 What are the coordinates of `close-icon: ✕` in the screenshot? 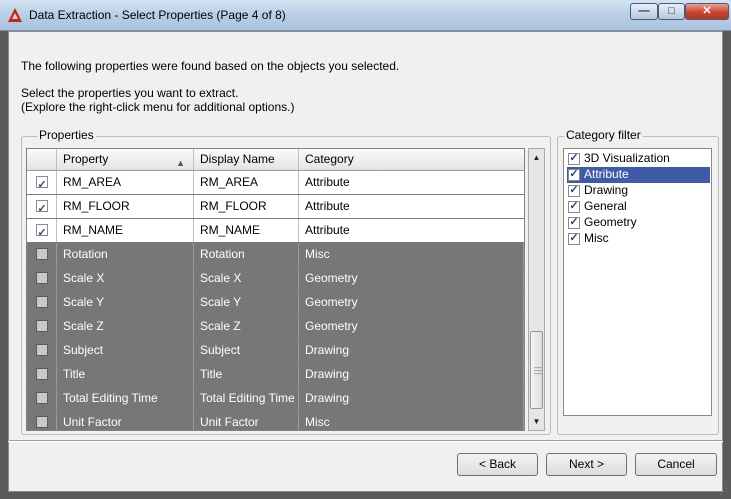 It's located at (707, 11).